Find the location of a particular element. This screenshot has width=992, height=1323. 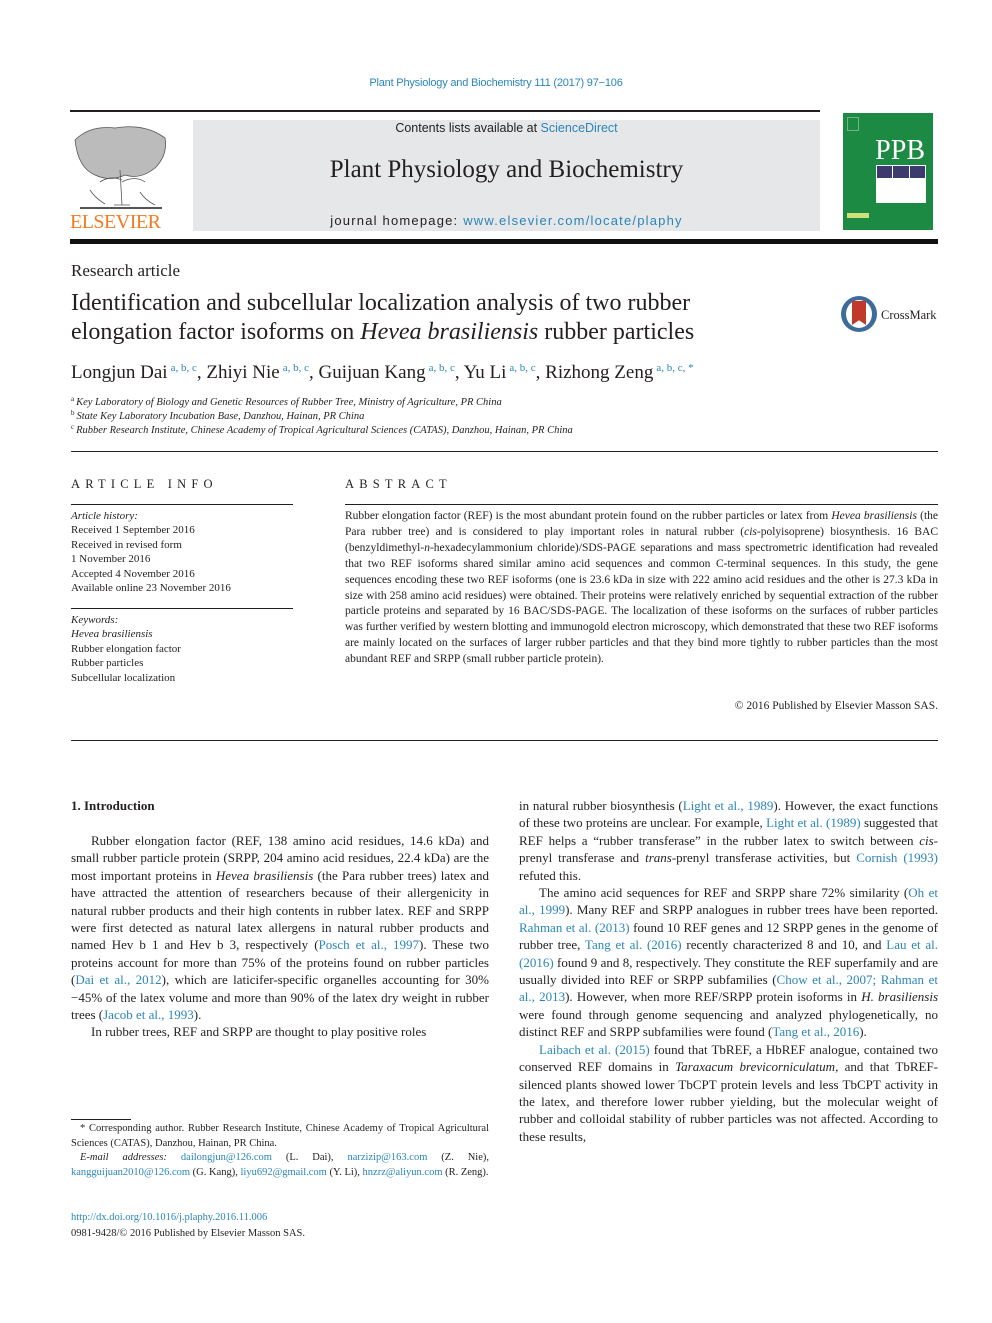

article-info-heading: ARTICLE INFO is located at coordinates (144, 484).